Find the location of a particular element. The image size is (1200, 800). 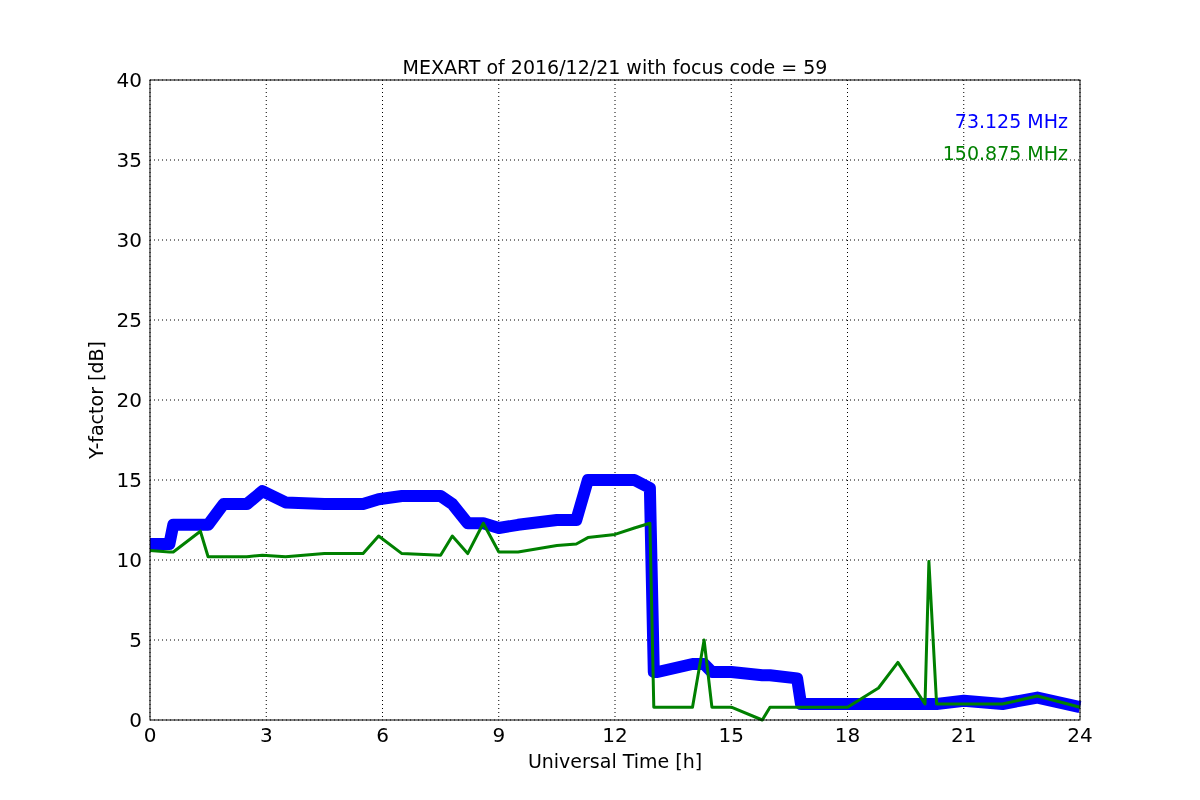

y-tick-label: 25 is located at coordinates (129, 320).